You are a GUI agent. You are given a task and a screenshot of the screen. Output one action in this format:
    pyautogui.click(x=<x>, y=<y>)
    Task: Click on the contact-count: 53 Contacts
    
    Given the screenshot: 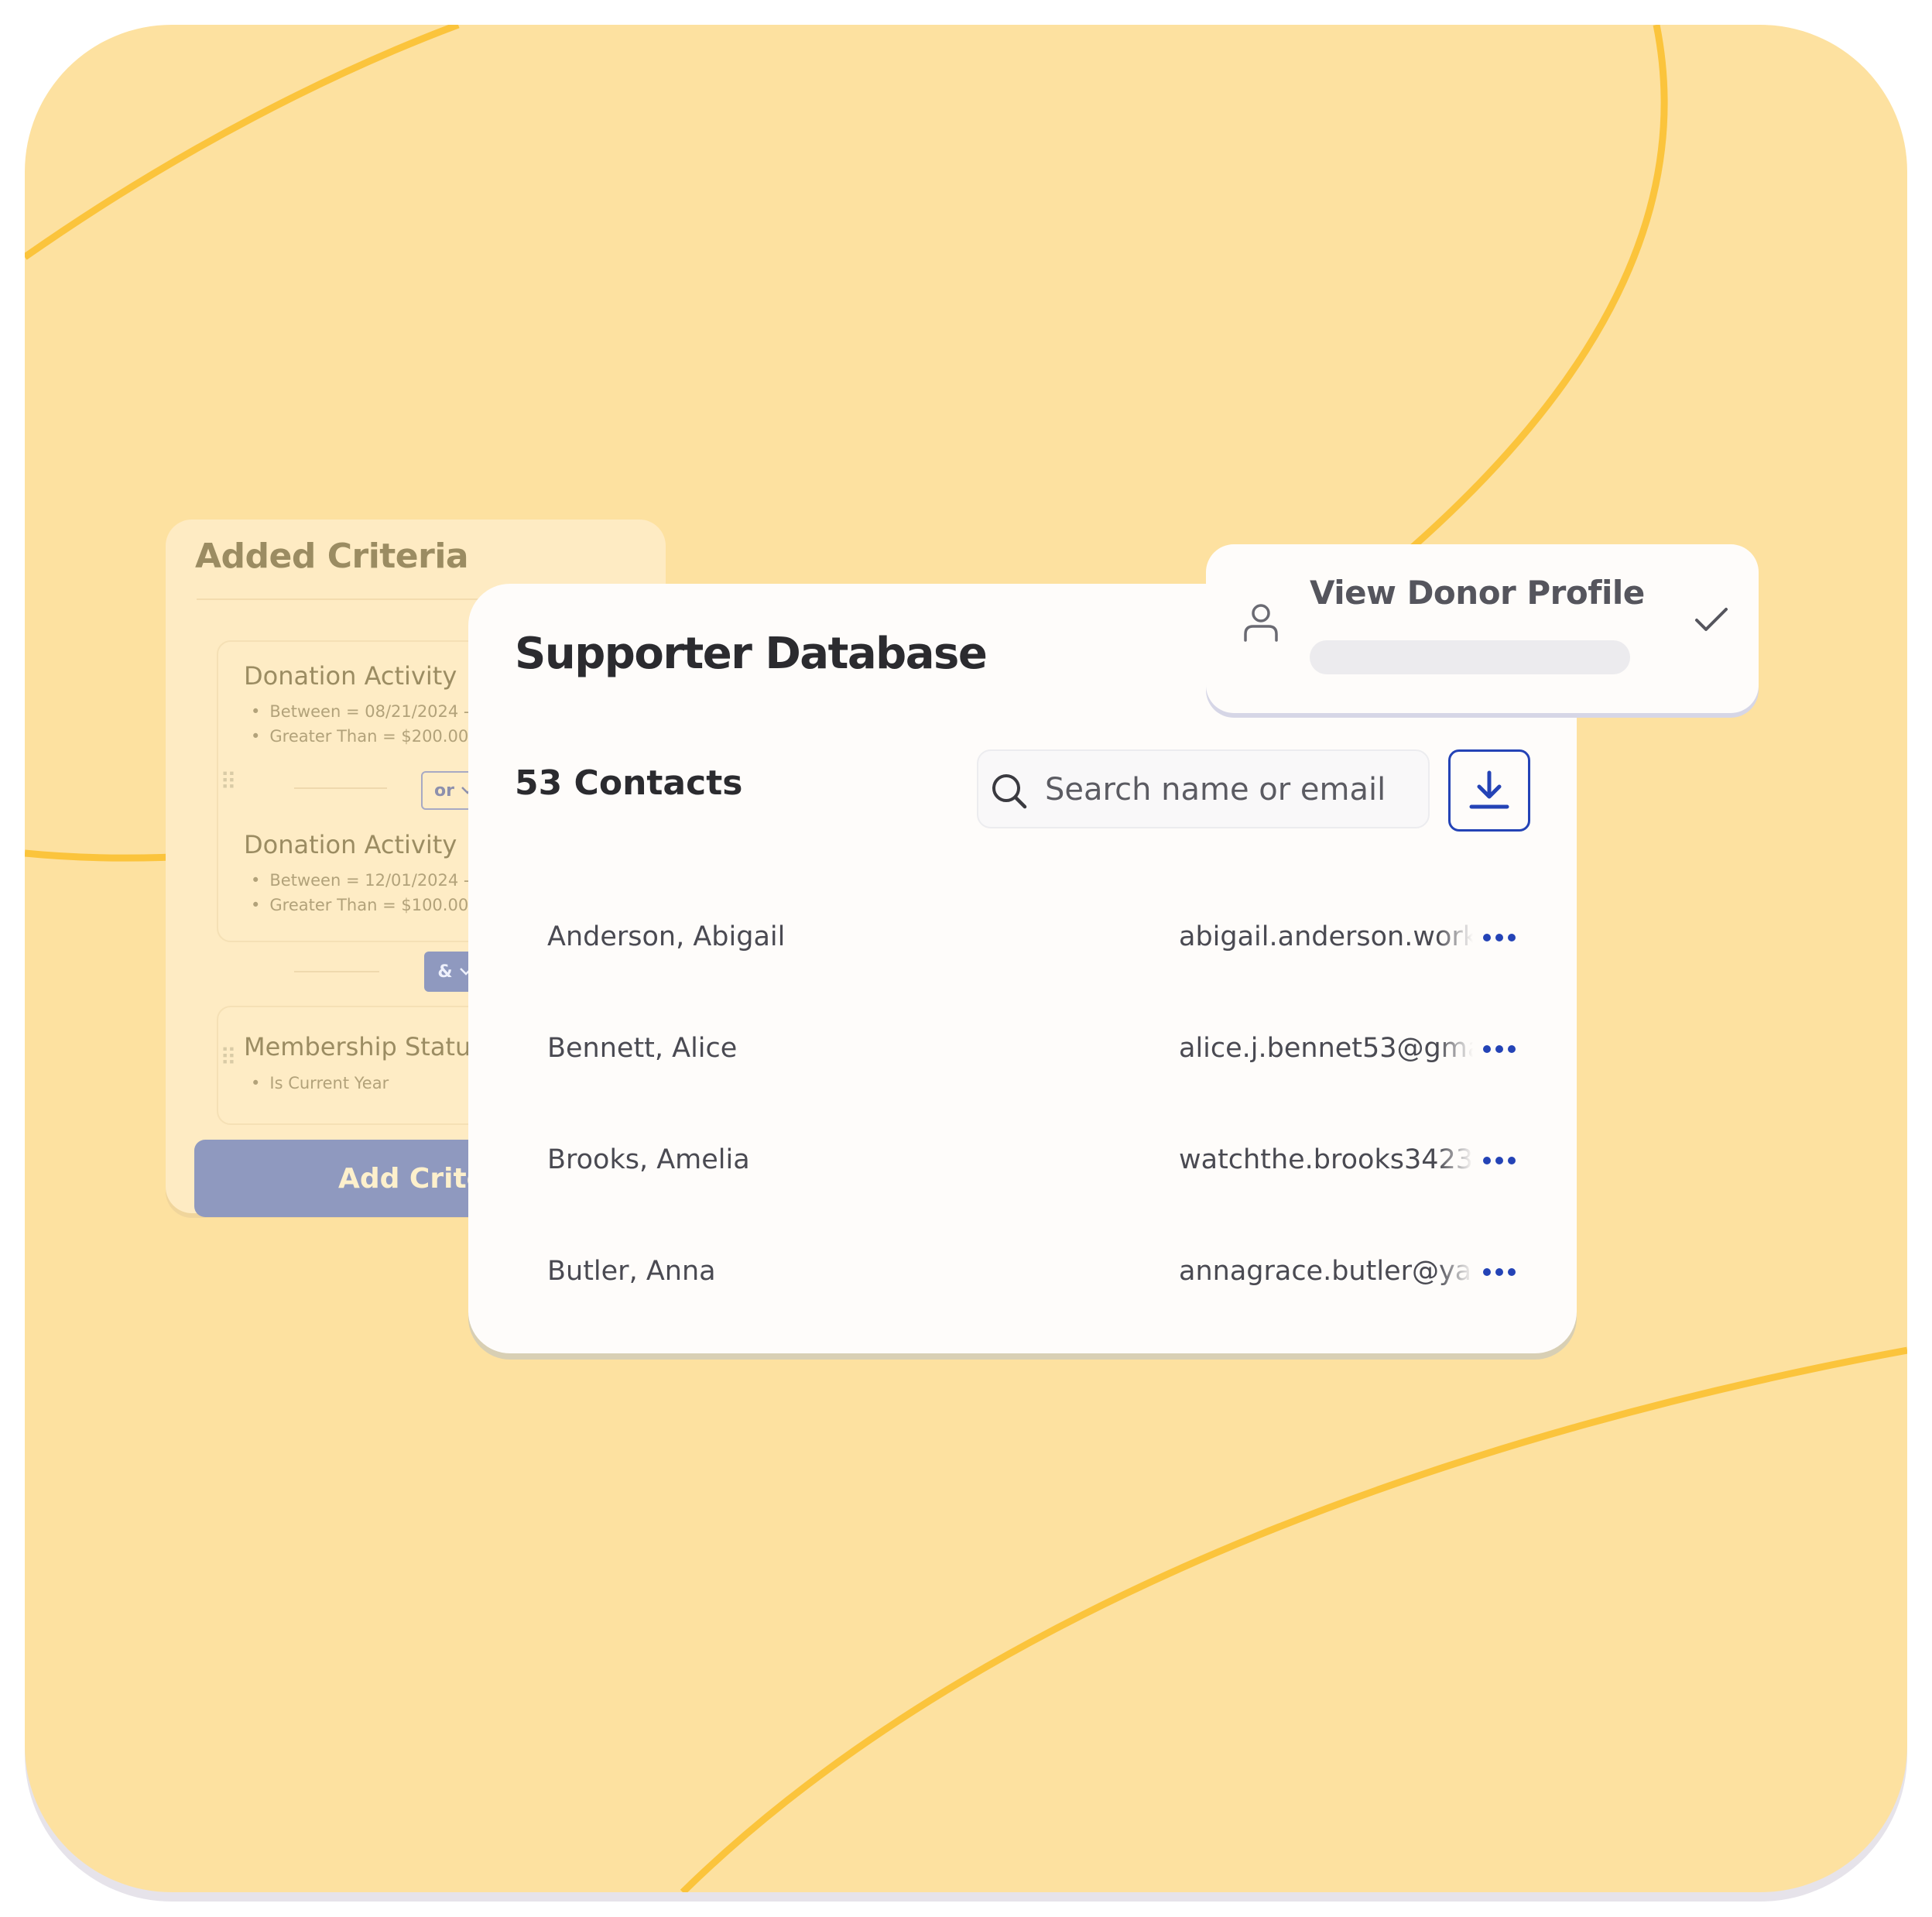 What is the action you would take?
    pyautogui.click(x=629, y=783)
    